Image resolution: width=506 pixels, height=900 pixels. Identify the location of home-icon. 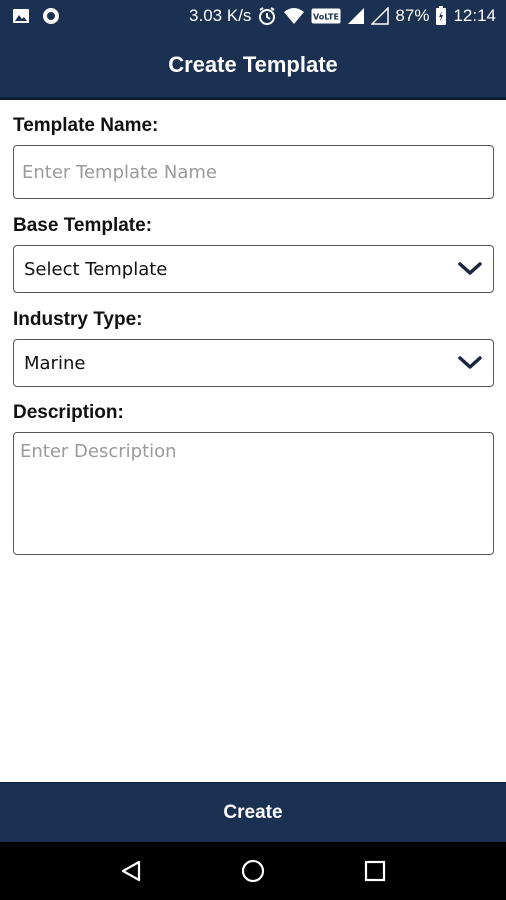
(253, 871).